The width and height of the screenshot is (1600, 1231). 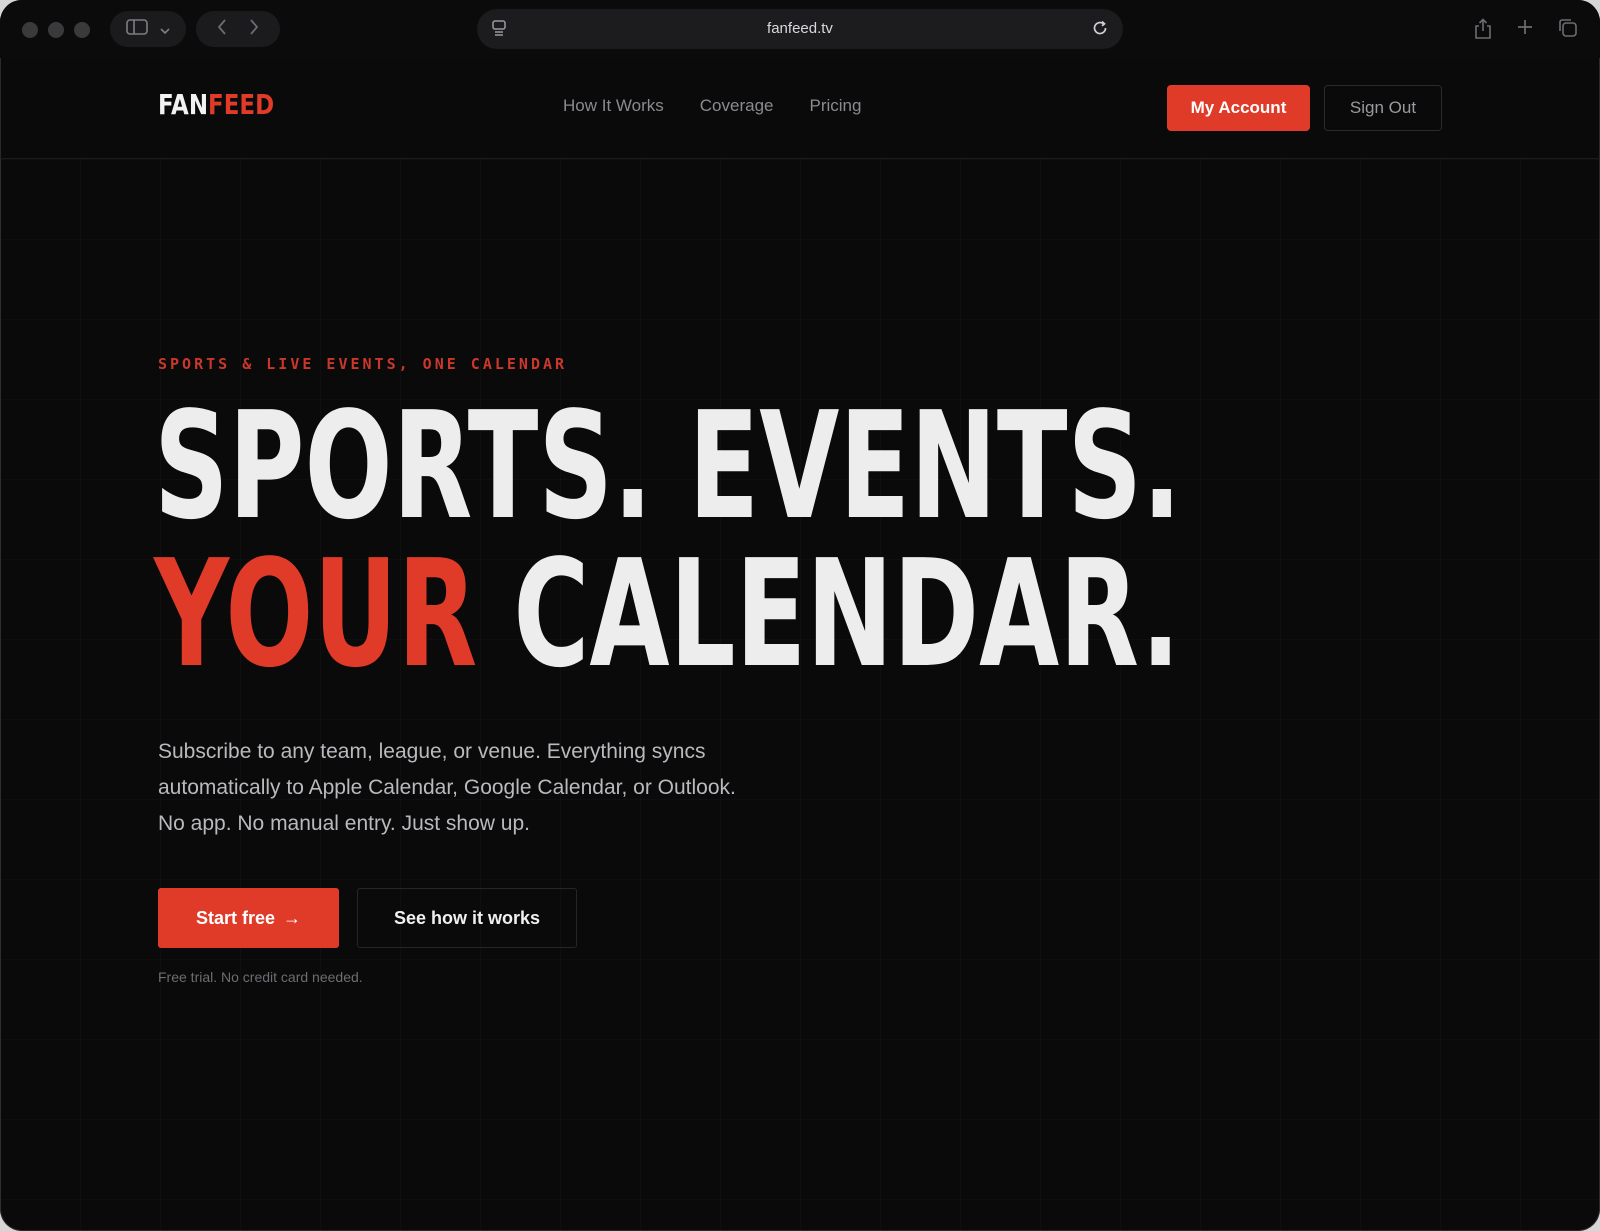 I want to click on sidebar-icon, so click(x=137, y=29).